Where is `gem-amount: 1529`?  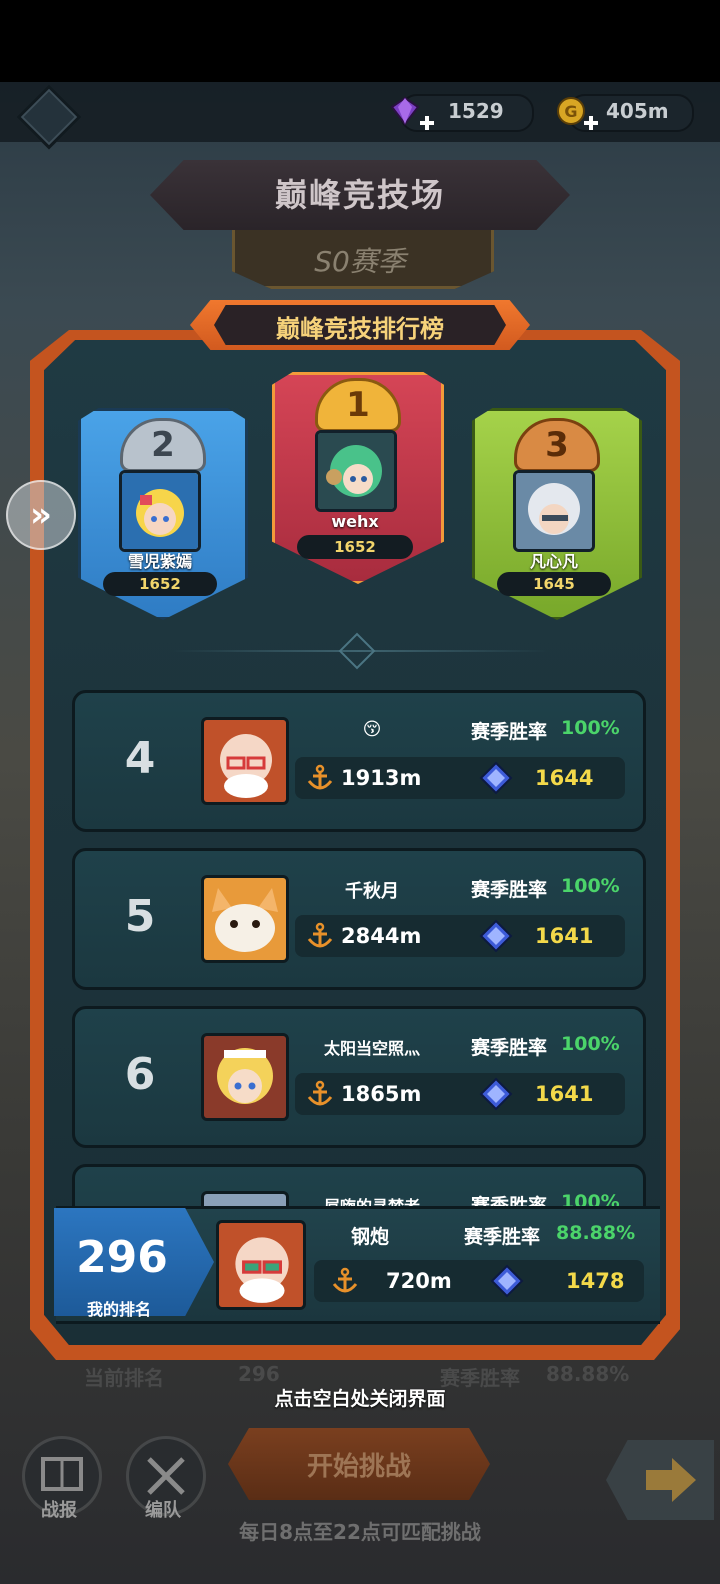 gem-amount: 1529 is located at coordinates (476, 111).